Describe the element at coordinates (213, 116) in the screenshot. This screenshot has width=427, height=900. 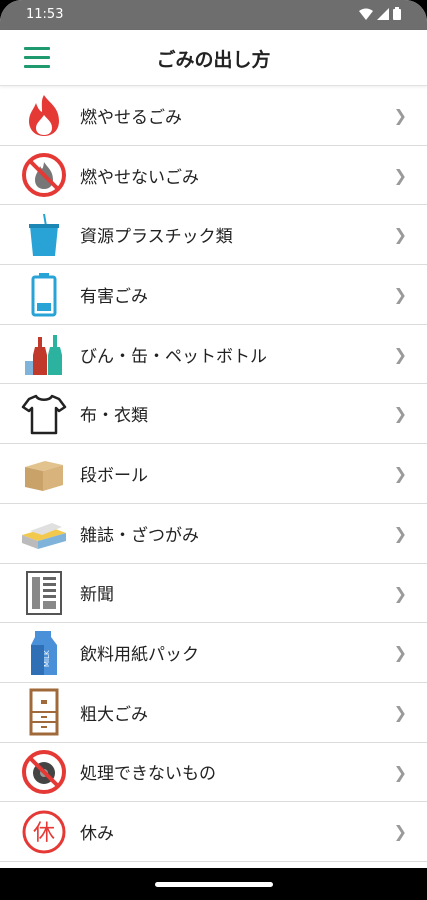
I see `list-item: 燃やせるごみ ❯` at that location.